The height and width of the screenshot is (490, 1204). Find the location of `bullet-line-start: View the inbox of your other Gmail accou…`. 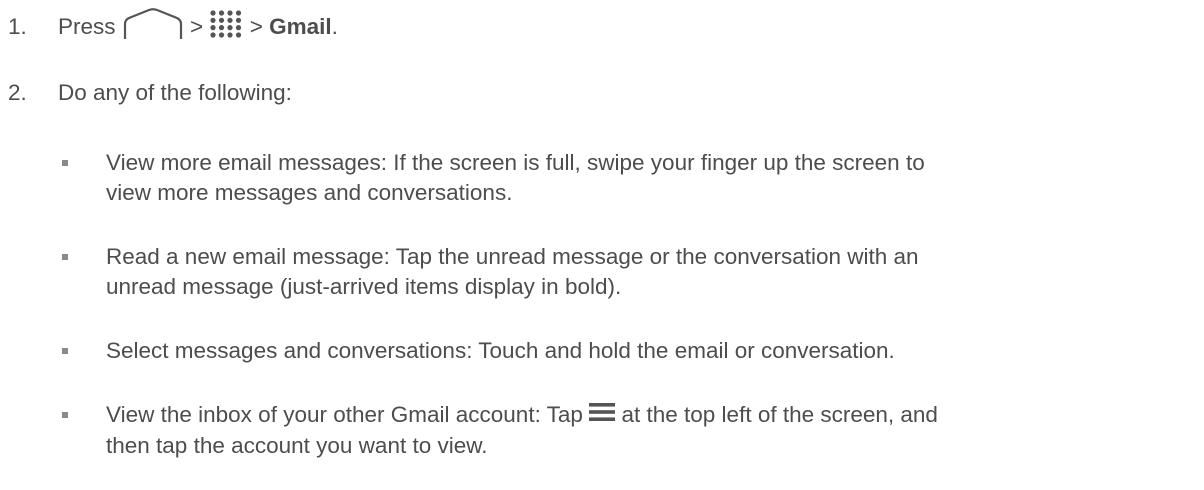

bullet-line-start: View the inbox of your other Gmail accou… is located at coordinates (344, 414).